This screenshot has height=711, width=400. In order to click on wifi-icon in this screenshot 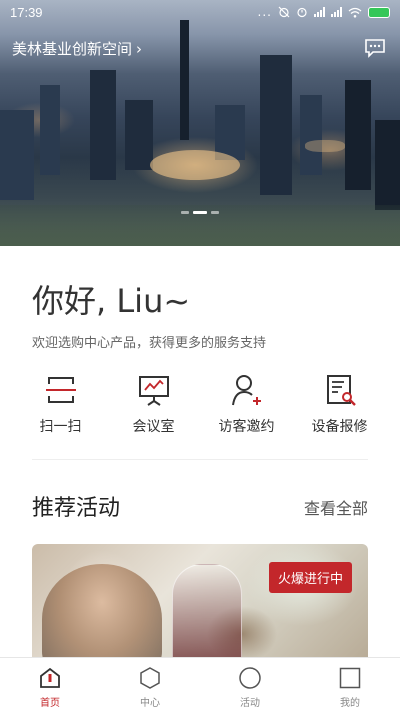, I will do `click(355, 12)`.